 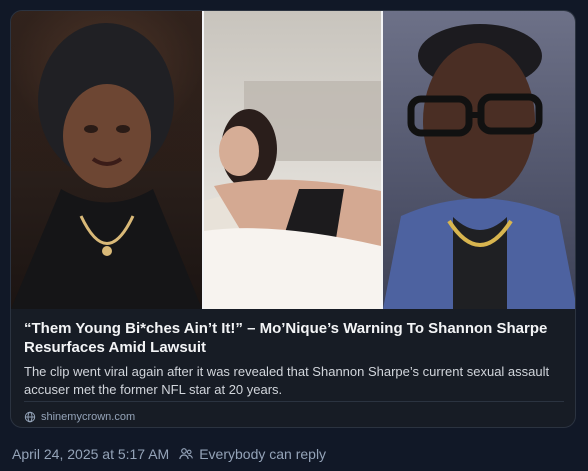 I want to click on post-timestamp: April 24, 2025 at 5:17 AM, so click(x=90, y=454).